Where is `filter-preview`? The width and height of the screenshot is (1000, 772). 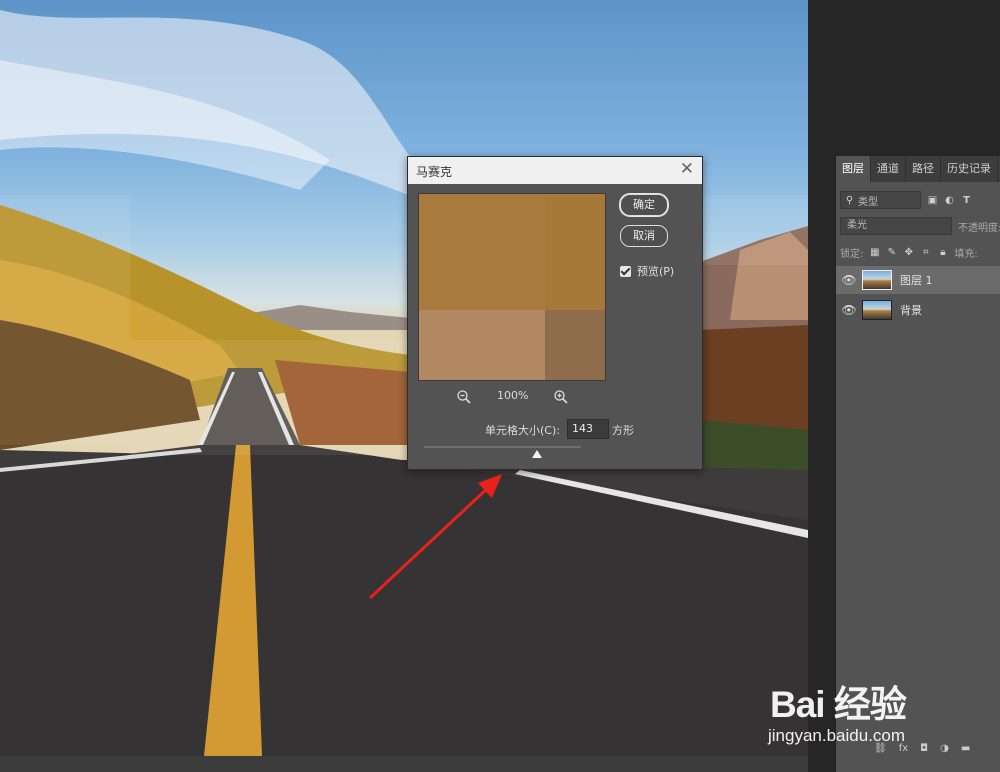
filter-preview is located at coordinates (512, 287).